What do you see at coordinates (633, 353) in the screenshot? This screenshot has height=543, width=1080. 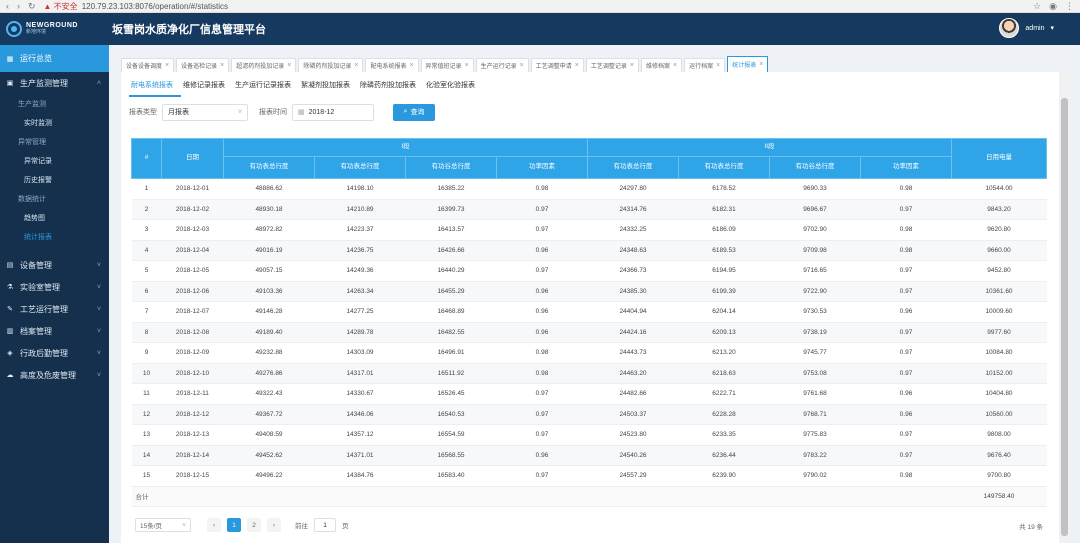 I see `table-cell: 24443.73` at bounding box center [633, 353].